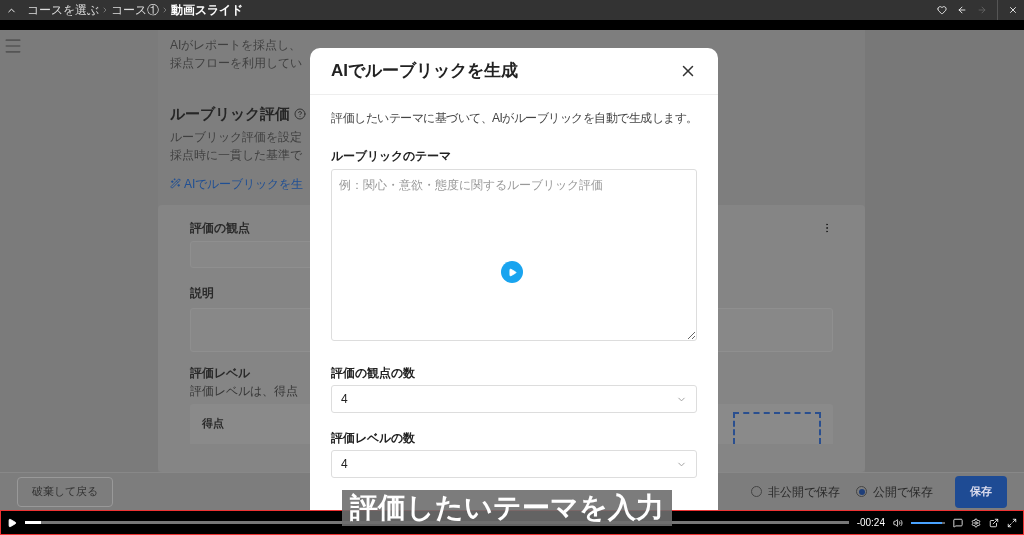 This screenshot has width=1024, height=535. I want to click on back-arrow-icon, so click(962, 10).